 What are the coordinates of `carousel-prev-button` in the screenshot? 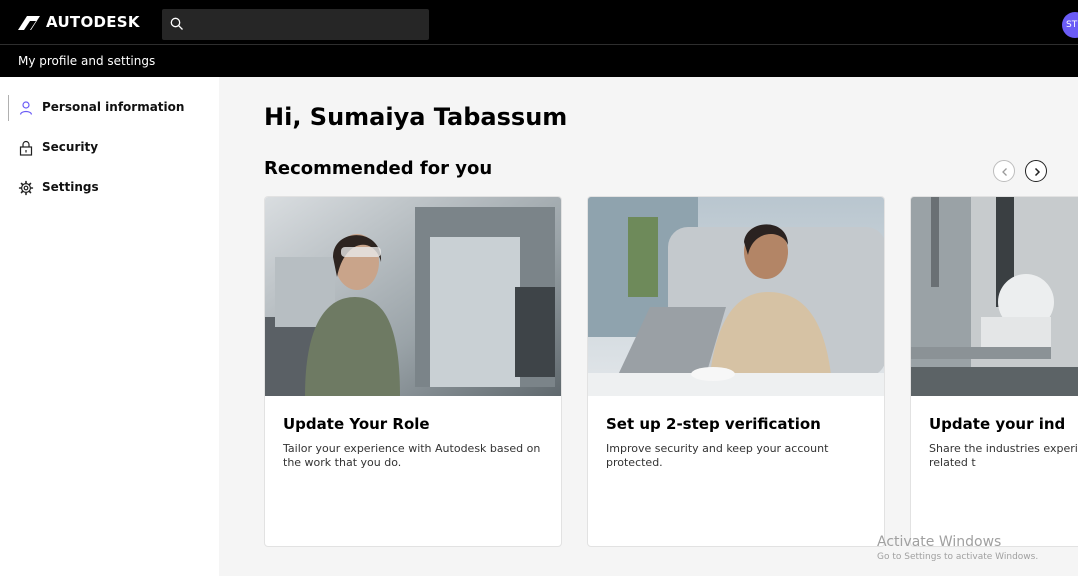 It's located at (1004, 171).